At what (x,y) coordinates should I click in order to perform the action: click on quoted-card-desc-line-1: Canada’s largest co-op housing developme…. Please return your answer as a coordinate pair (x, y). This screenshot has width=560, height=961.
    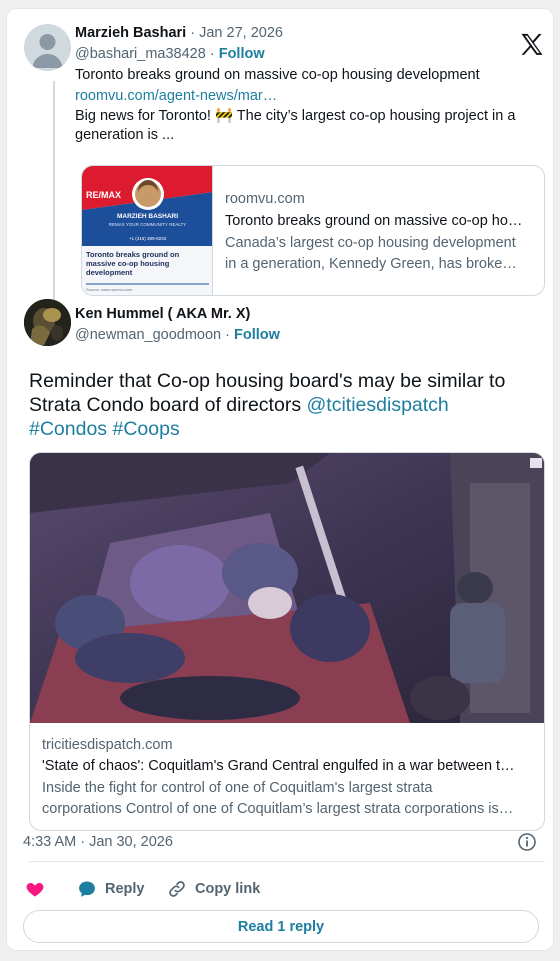
    Looking at the image, I should click on (370, 243).